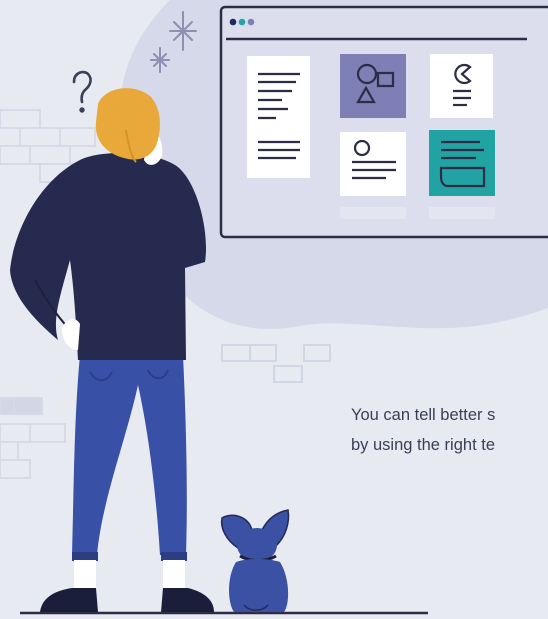 The height and width of the screenshot is (619, 548). What do you see at coordinates (278, 117) in the screenshot?
I see `card-text-document` at bounding box center [278, 117].